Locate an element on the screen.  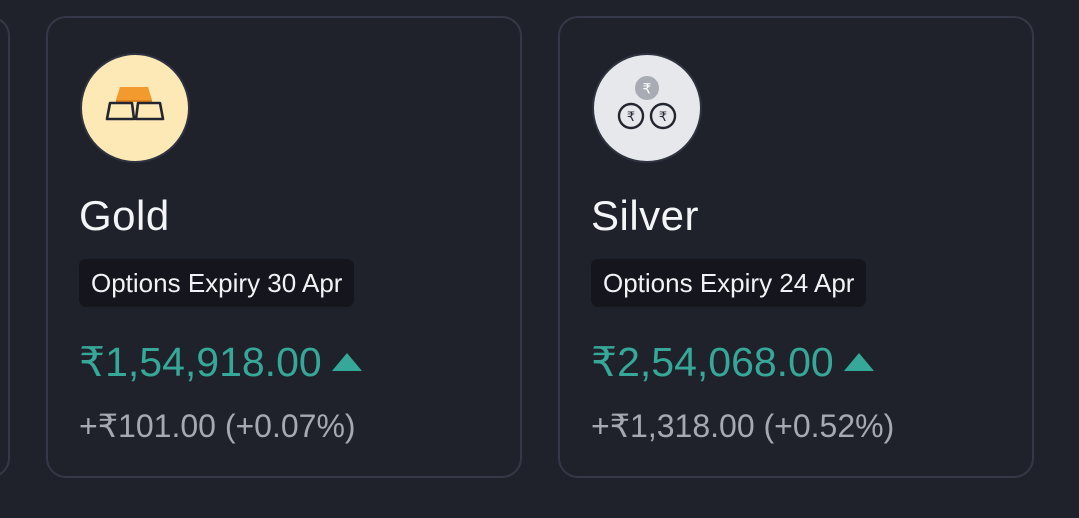
current-price: ₹1,54,918.00 is located at coordinates (200, 362).